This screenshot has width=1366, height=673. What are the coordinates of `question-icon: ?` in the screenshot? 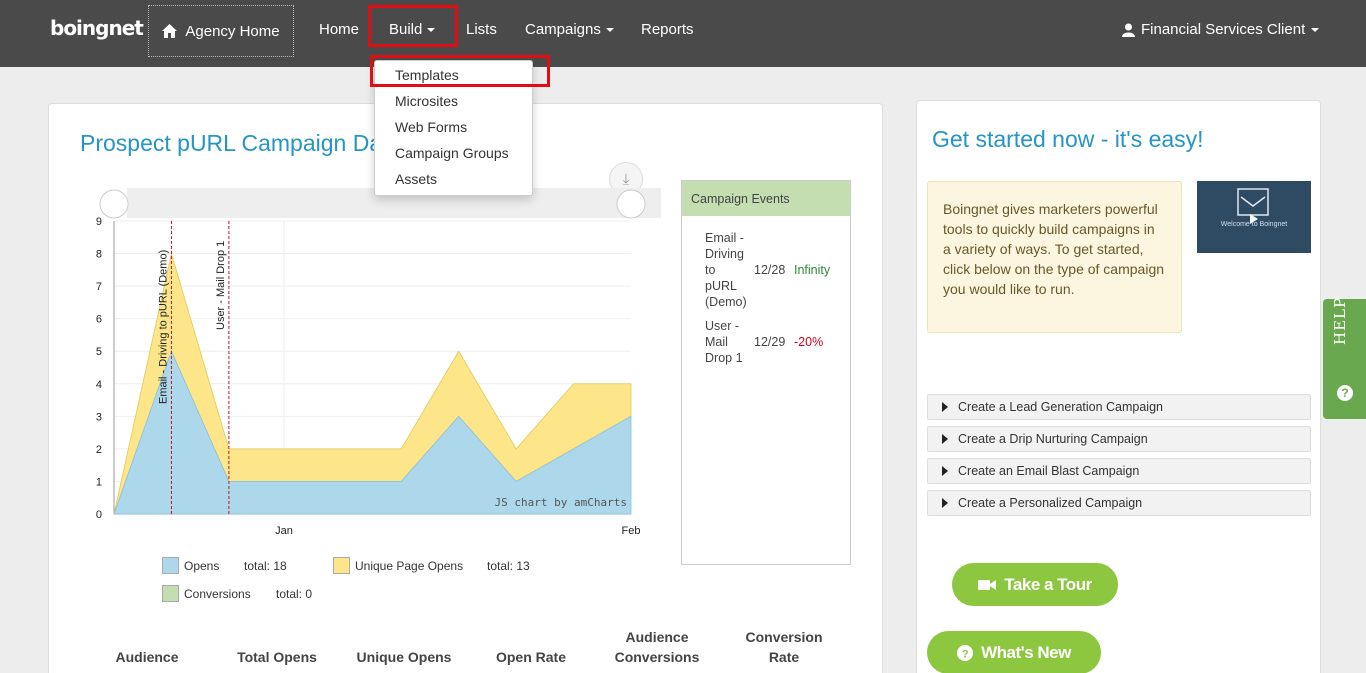 It's located at (1345, 393).